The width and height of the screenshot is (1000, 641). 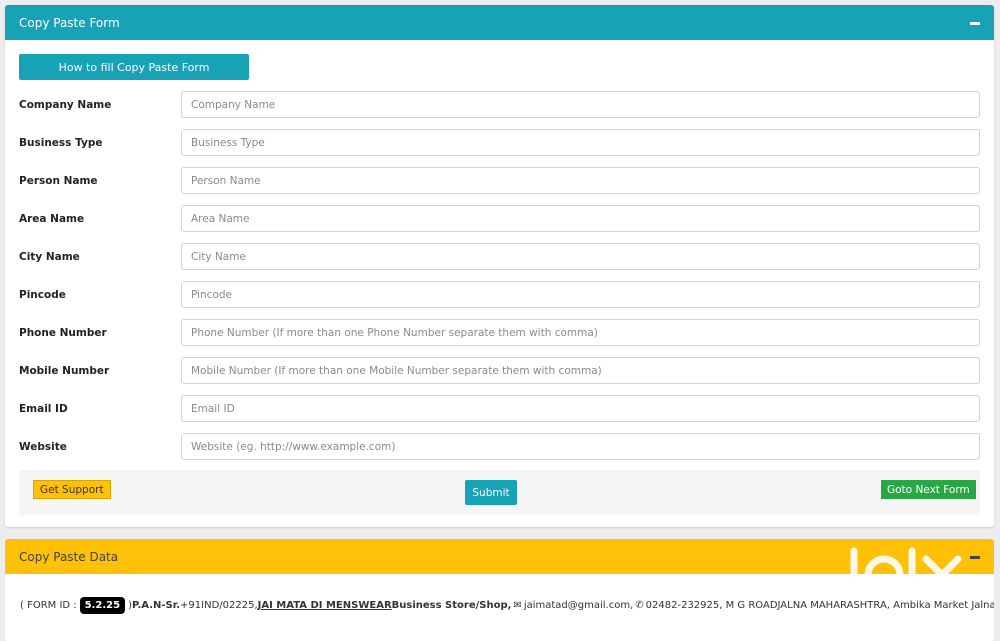 What do you see at coordinates (65, 104) in the screenshot?
I see `company-name-label: Company Name` at bounding box center [65, 104].